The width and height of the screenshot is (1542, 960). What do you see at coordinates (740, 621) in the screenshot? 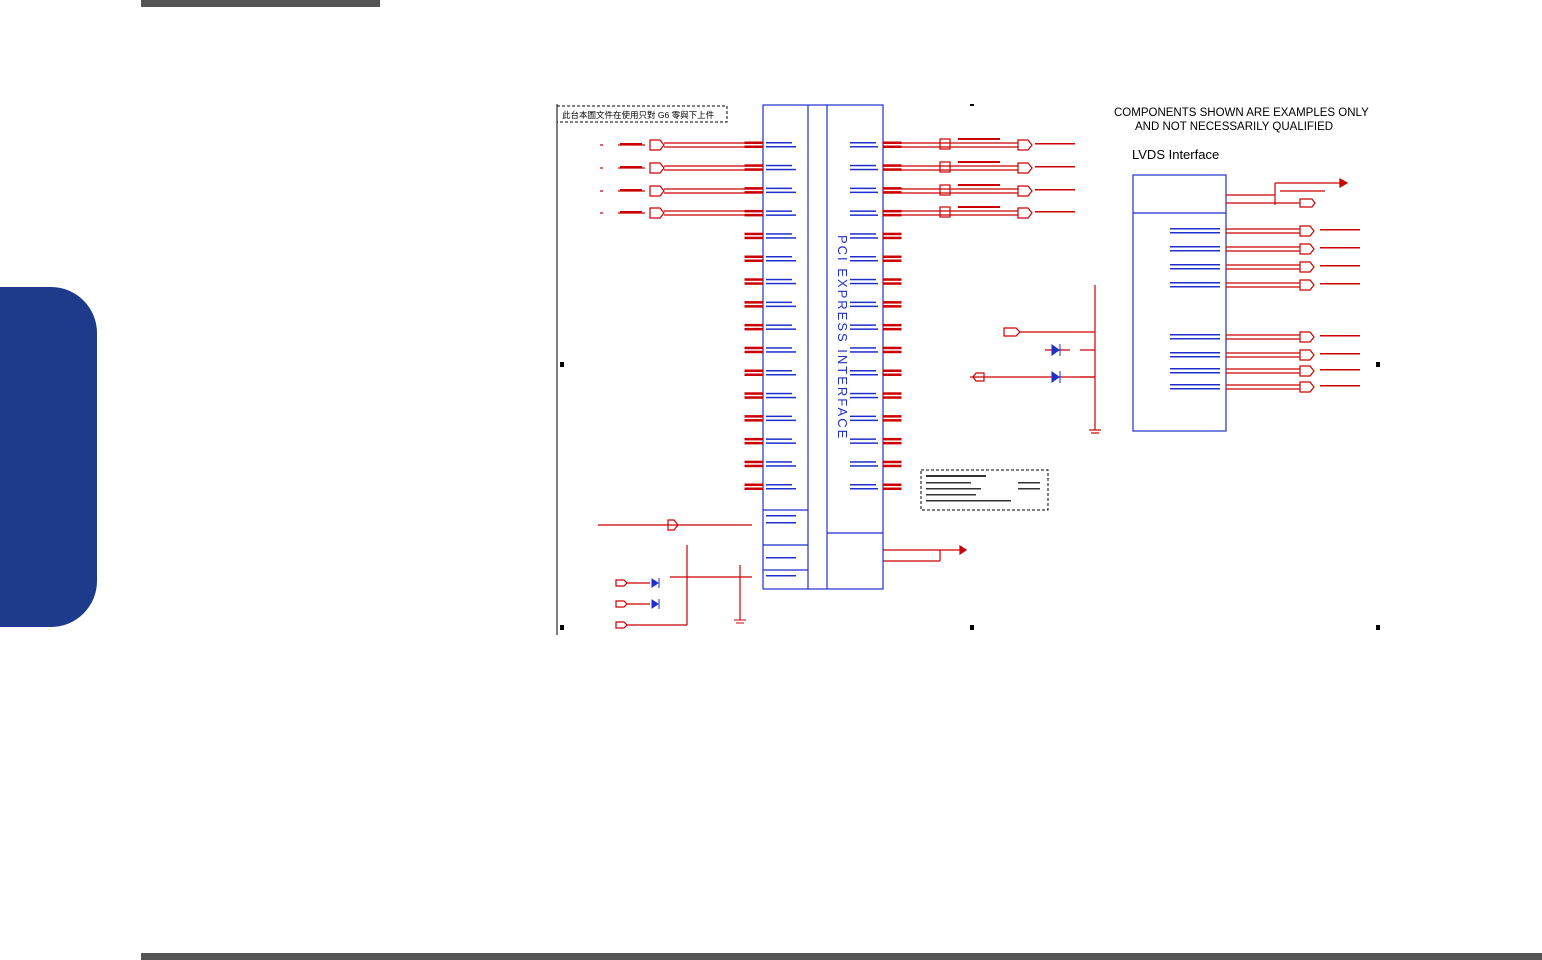
I see `ground-symbol-left` at bounding box center [740, 621].